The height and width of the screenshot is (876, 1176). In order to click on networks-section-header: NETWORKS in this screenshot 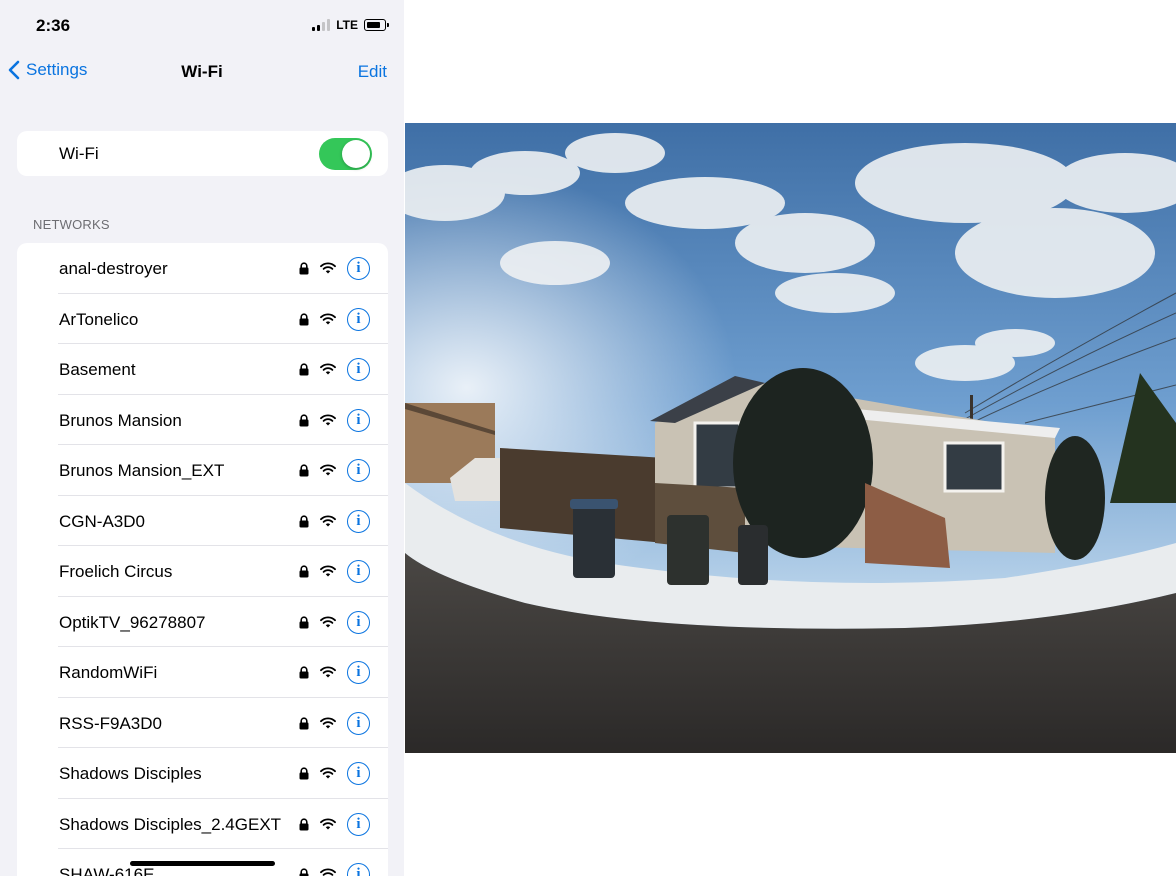, I will do `click(71, 224)`.